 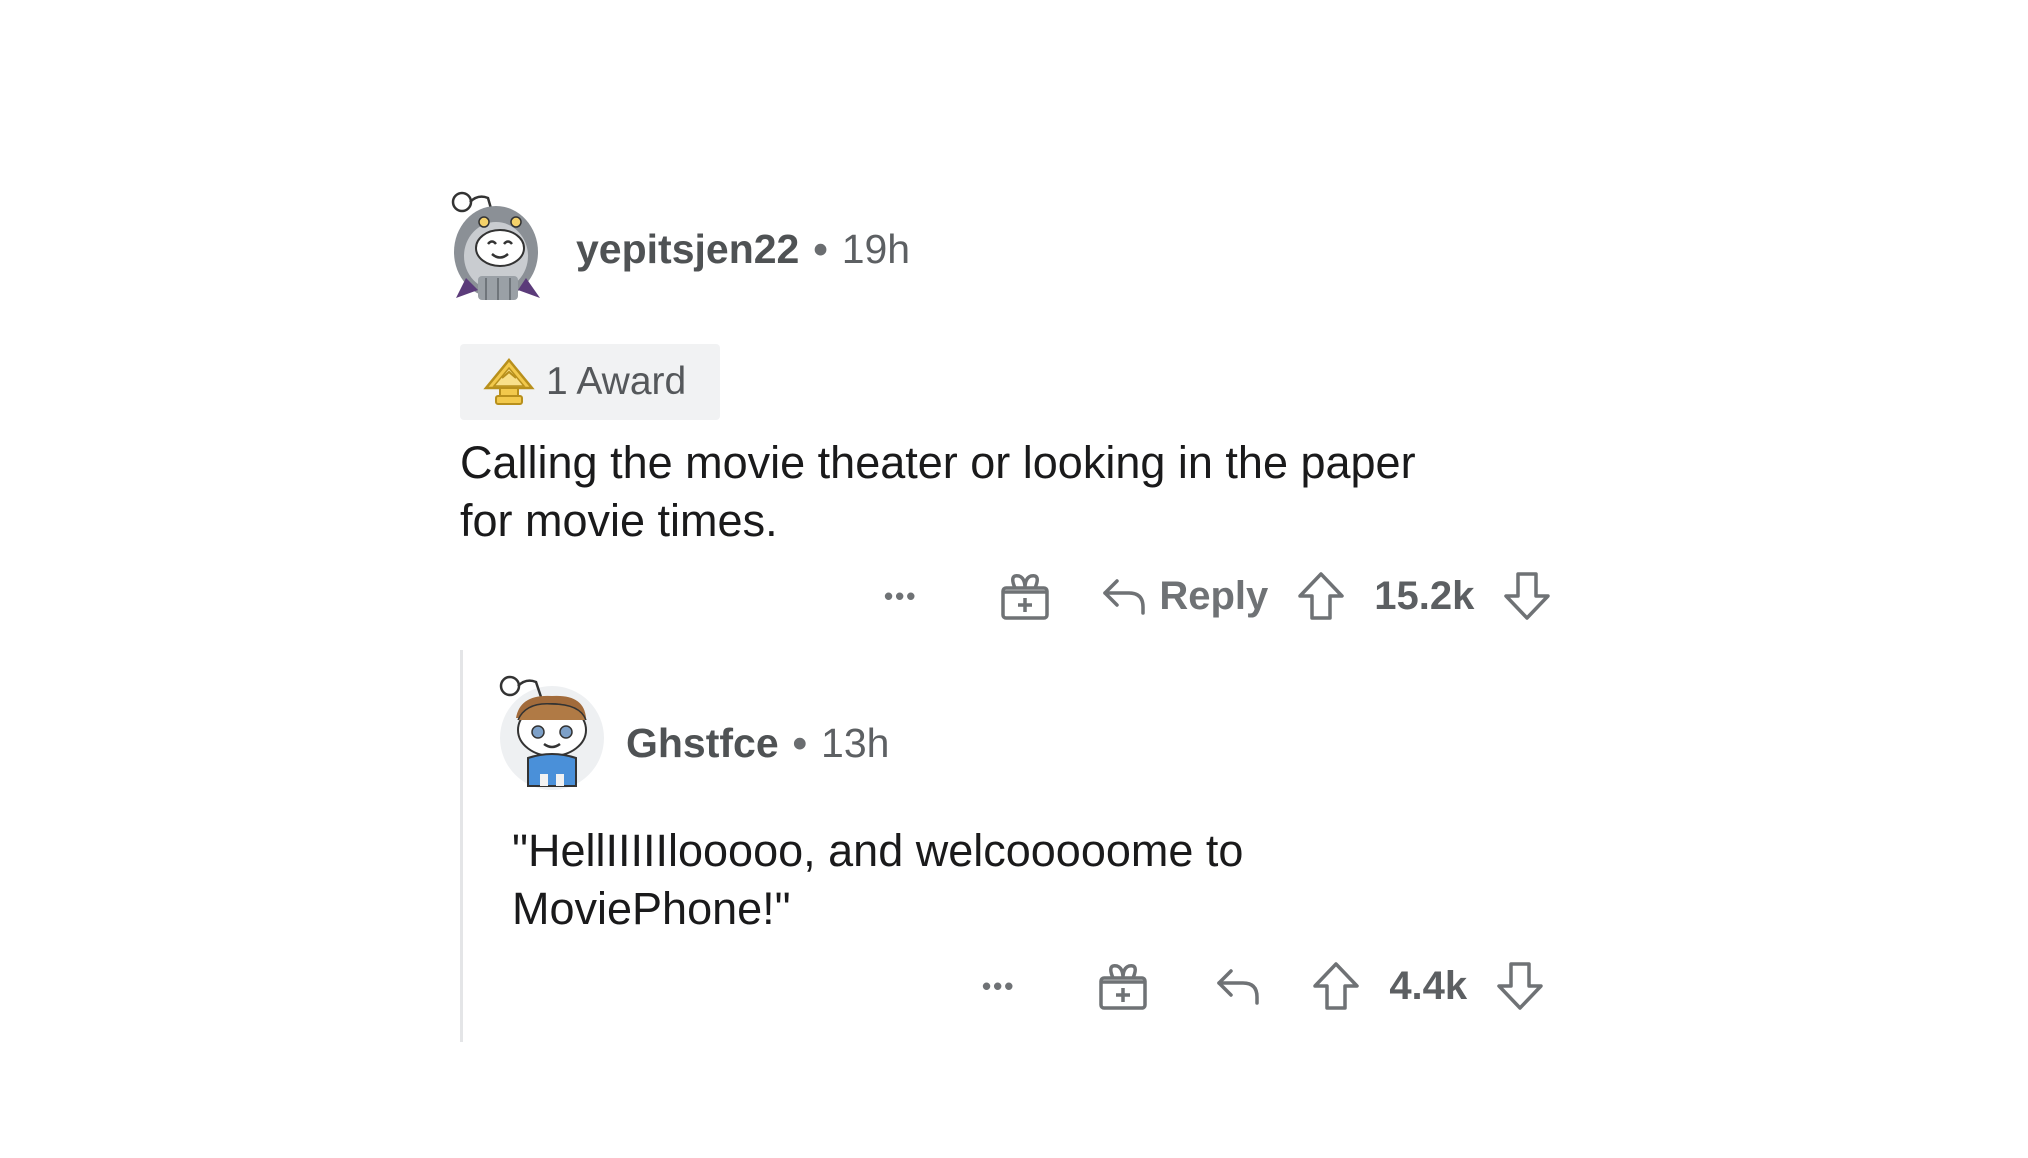 I want to click on username: yepitsjen22, so click(x=687, y=249).